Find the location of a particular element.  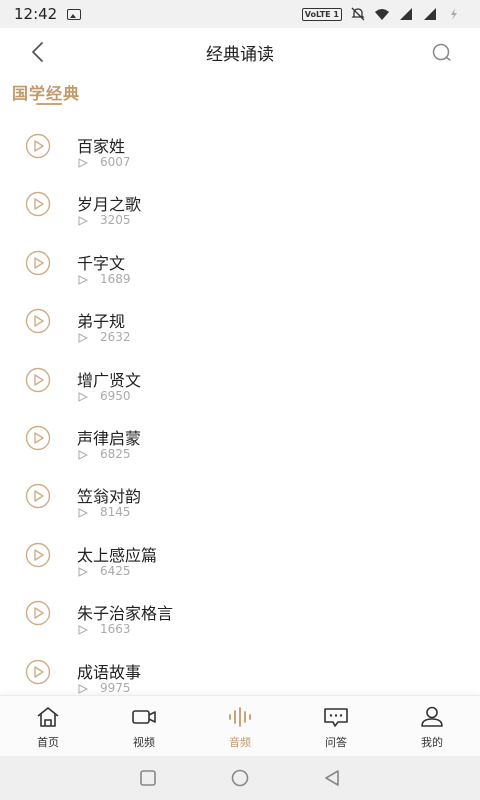

section-underline is located at coordinates (49, 104).